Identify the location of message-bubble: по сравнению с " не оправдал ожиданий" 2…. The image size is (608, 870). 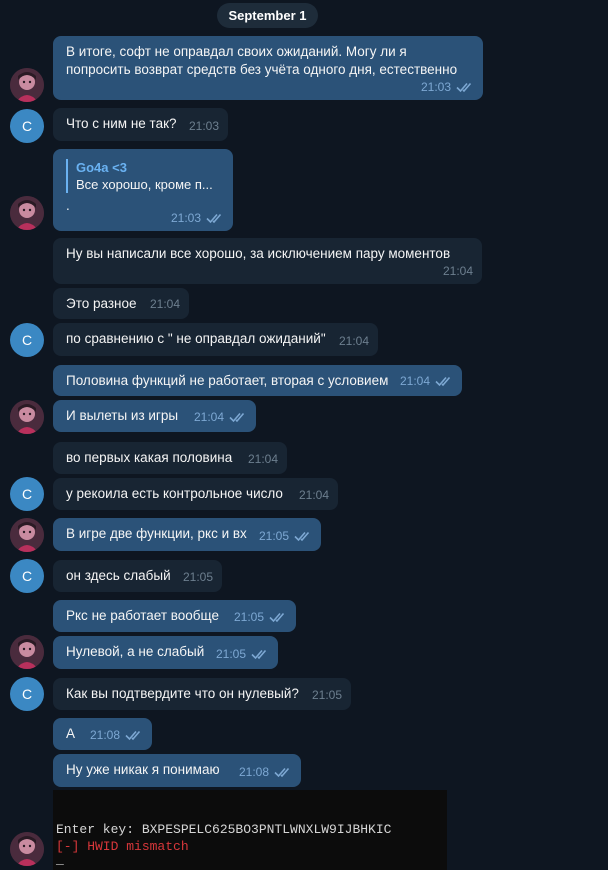
(215, 339).